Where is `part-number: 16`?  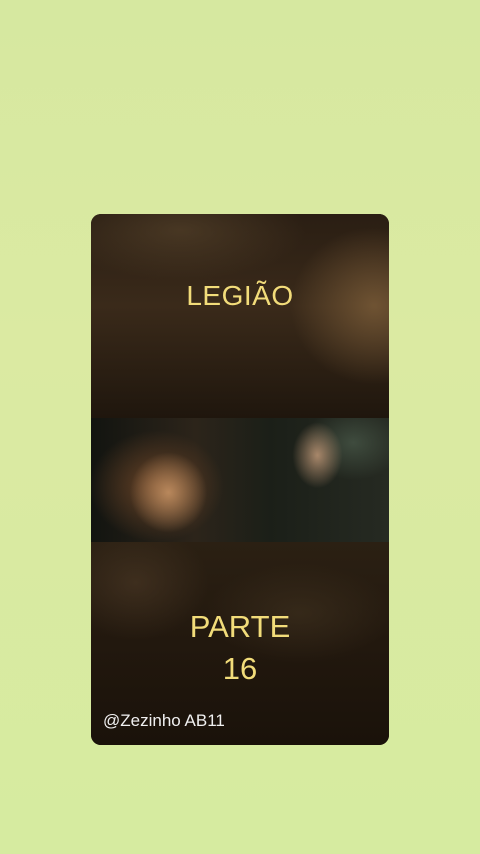 part-number: 16 is located at coordinates (240, 668).